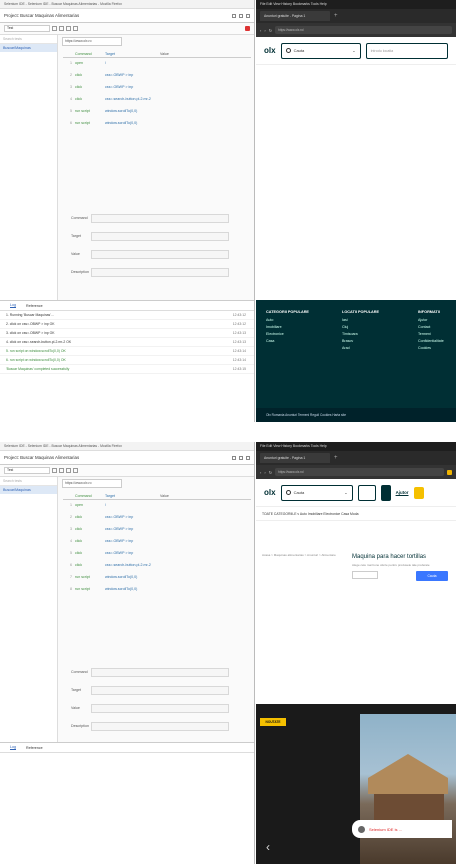 This screenshot has height=864, width=456. What do you see at coordinates (437, 341) in the screenshot?
I see `footer-link: Confidentialitate` at bounding box center [437, 341].